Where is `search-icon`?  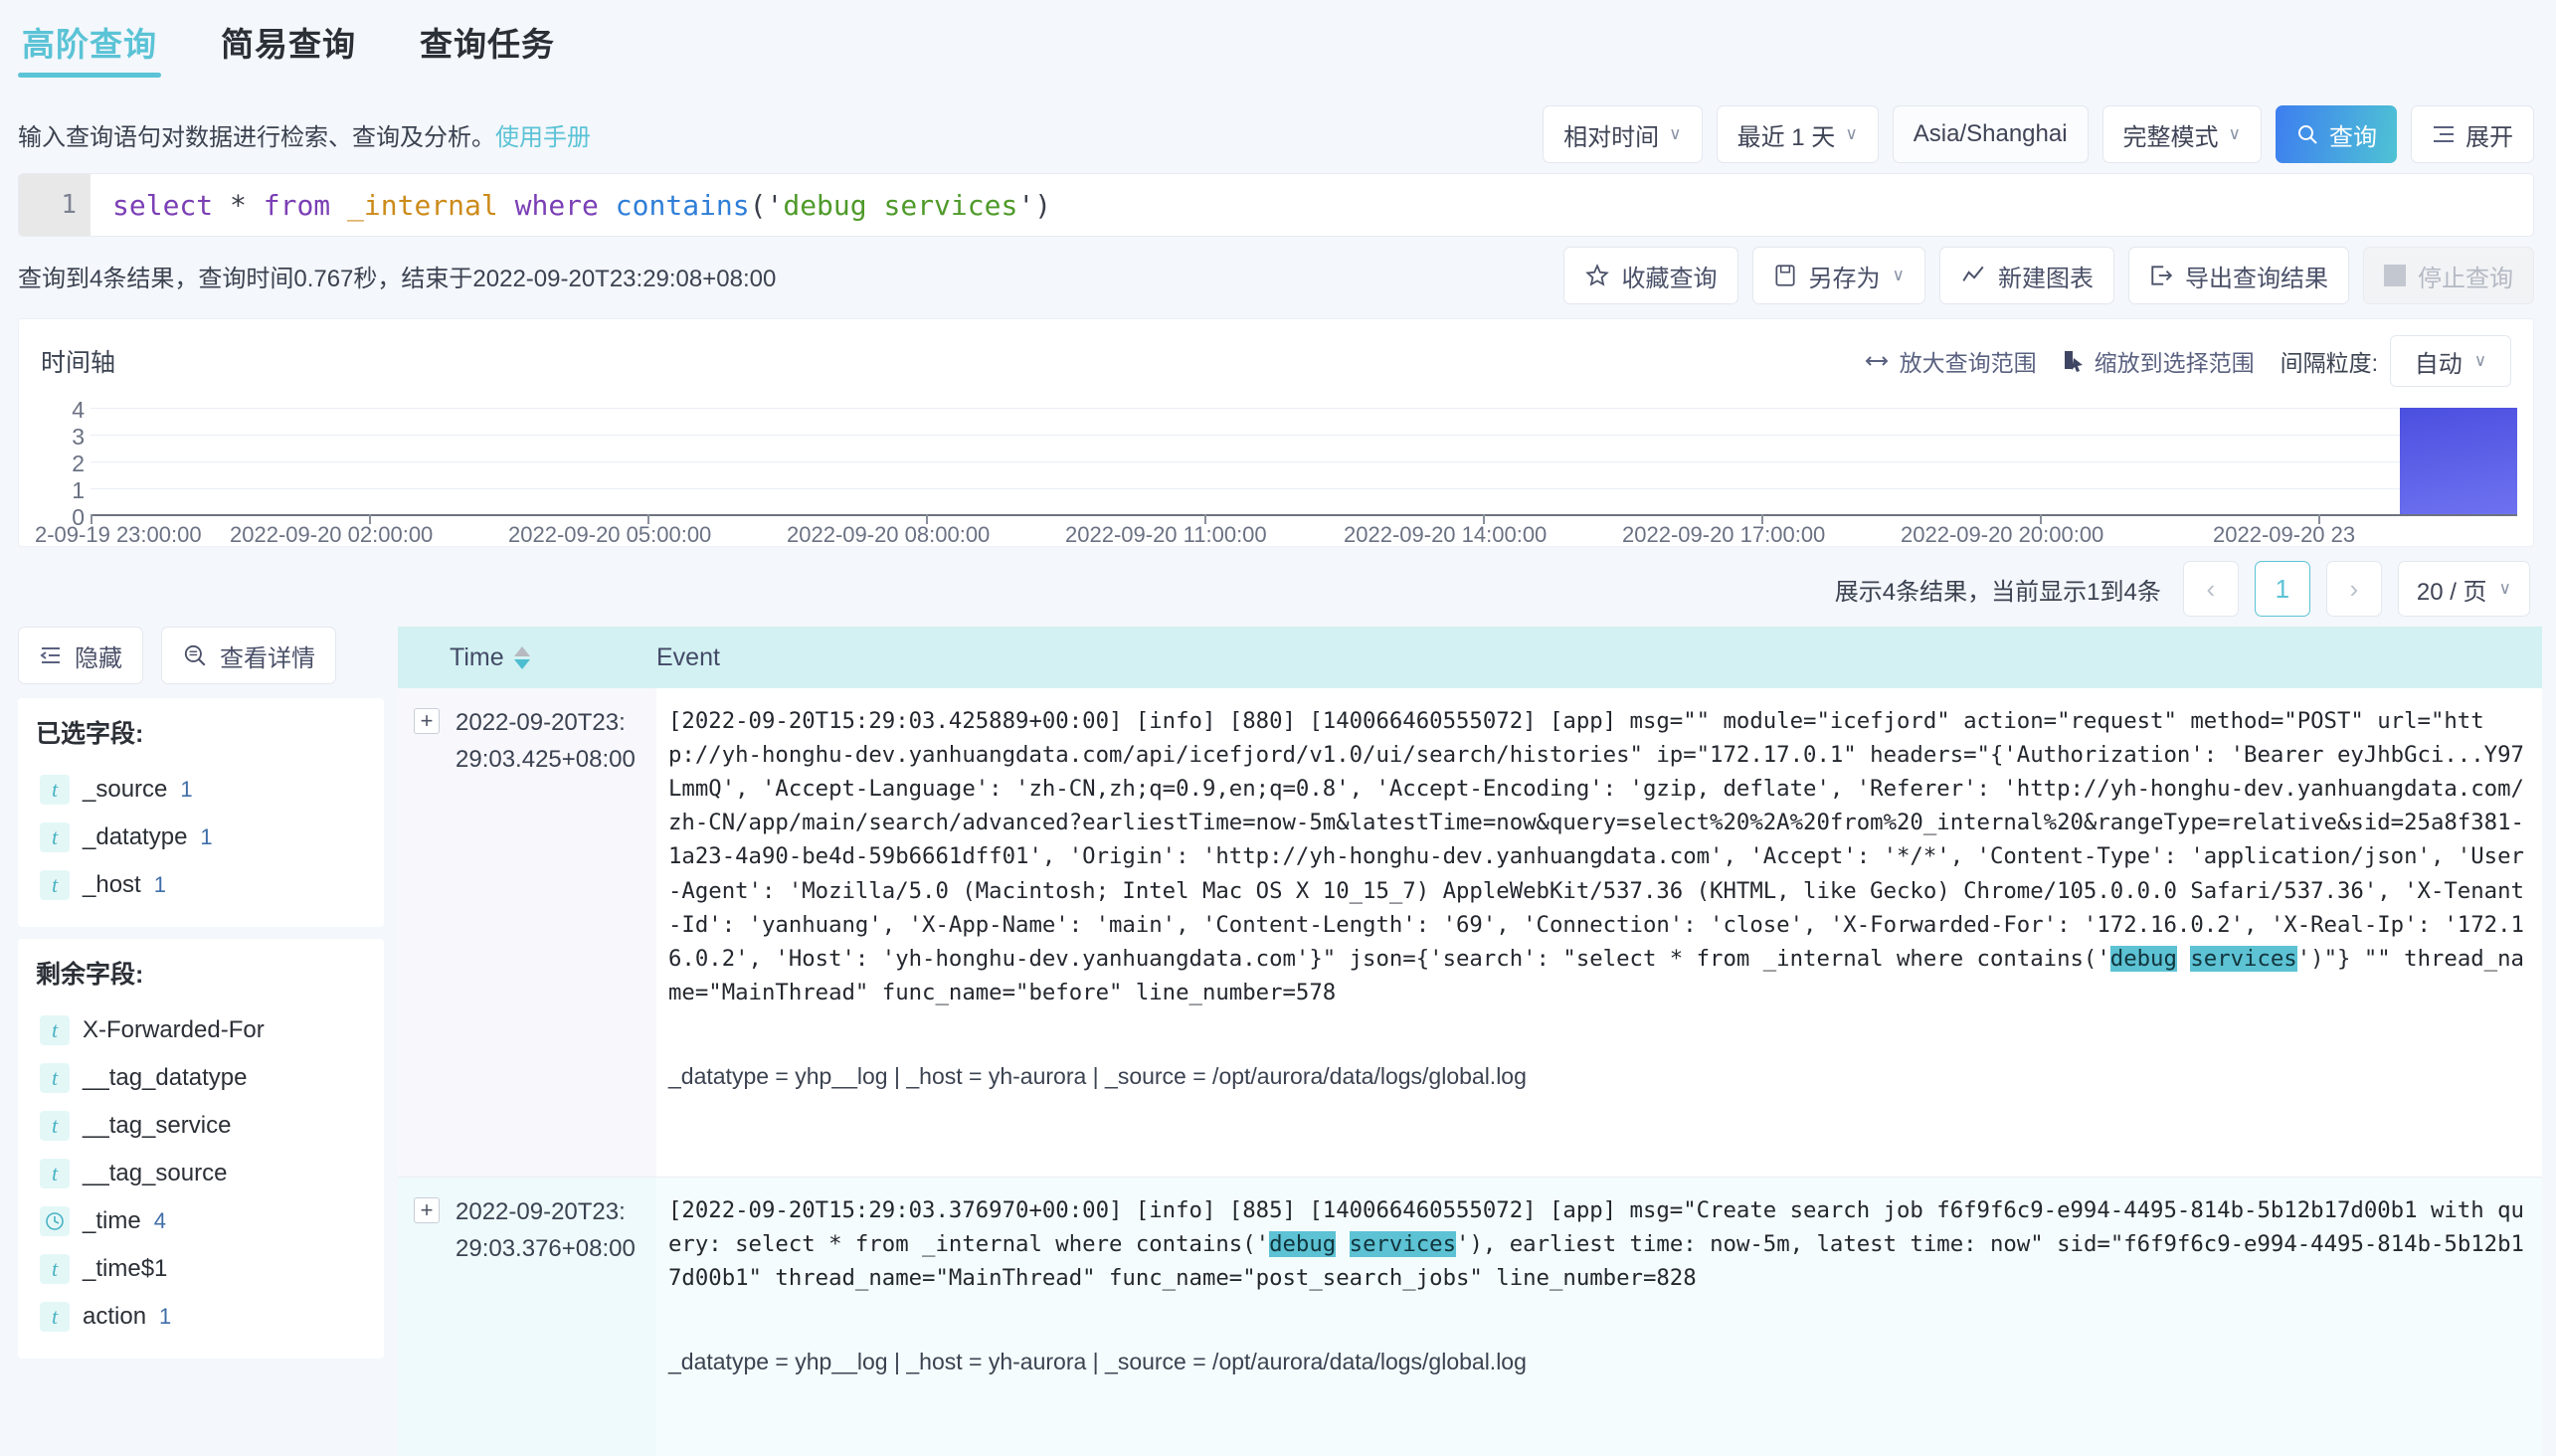 search-icon is located at coordinates (2307, 134).